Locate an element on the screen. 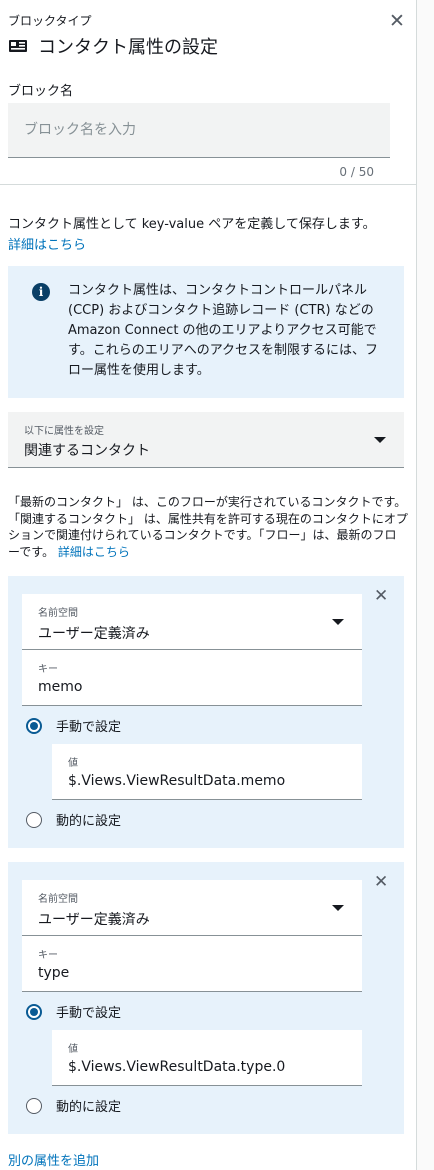  block-name-input is located at coordinates (199, 130).